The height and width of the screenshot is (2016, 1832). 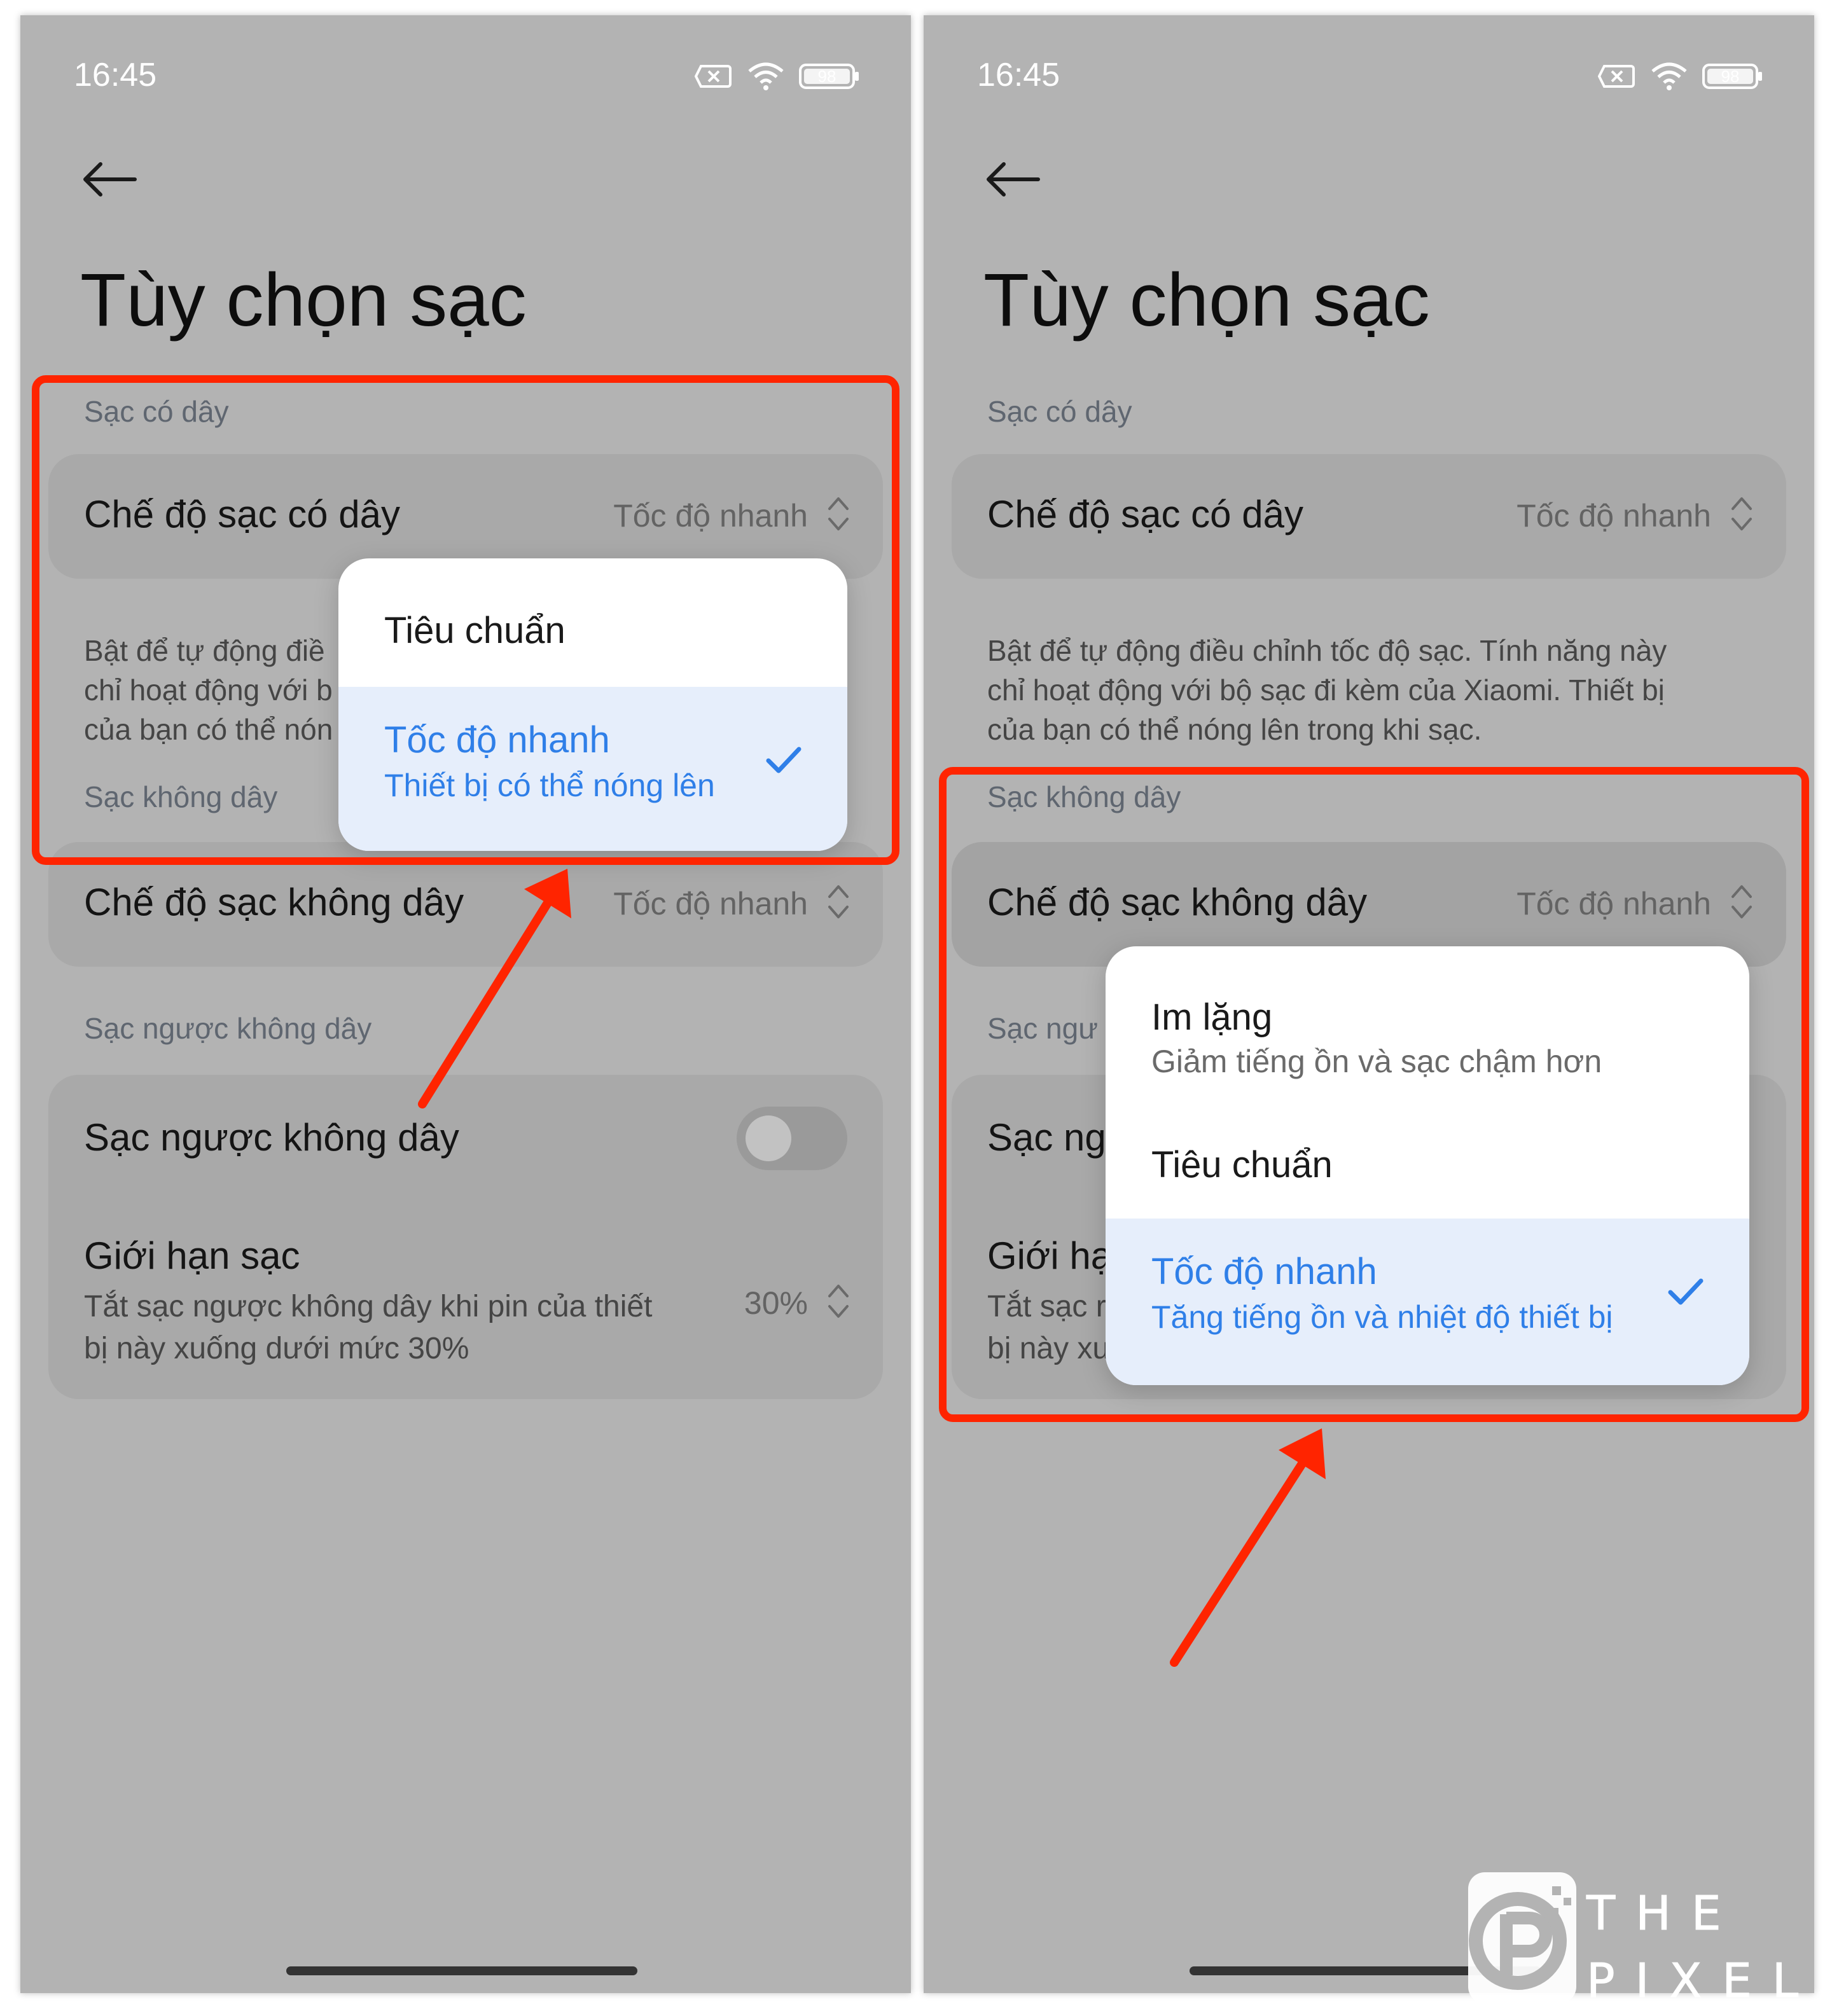 What do you see at coordinates (228, 1028) in the screenshot?
I see `section-label-reverse: Sạc ngược không dây` at bounding box center [228, 1028].